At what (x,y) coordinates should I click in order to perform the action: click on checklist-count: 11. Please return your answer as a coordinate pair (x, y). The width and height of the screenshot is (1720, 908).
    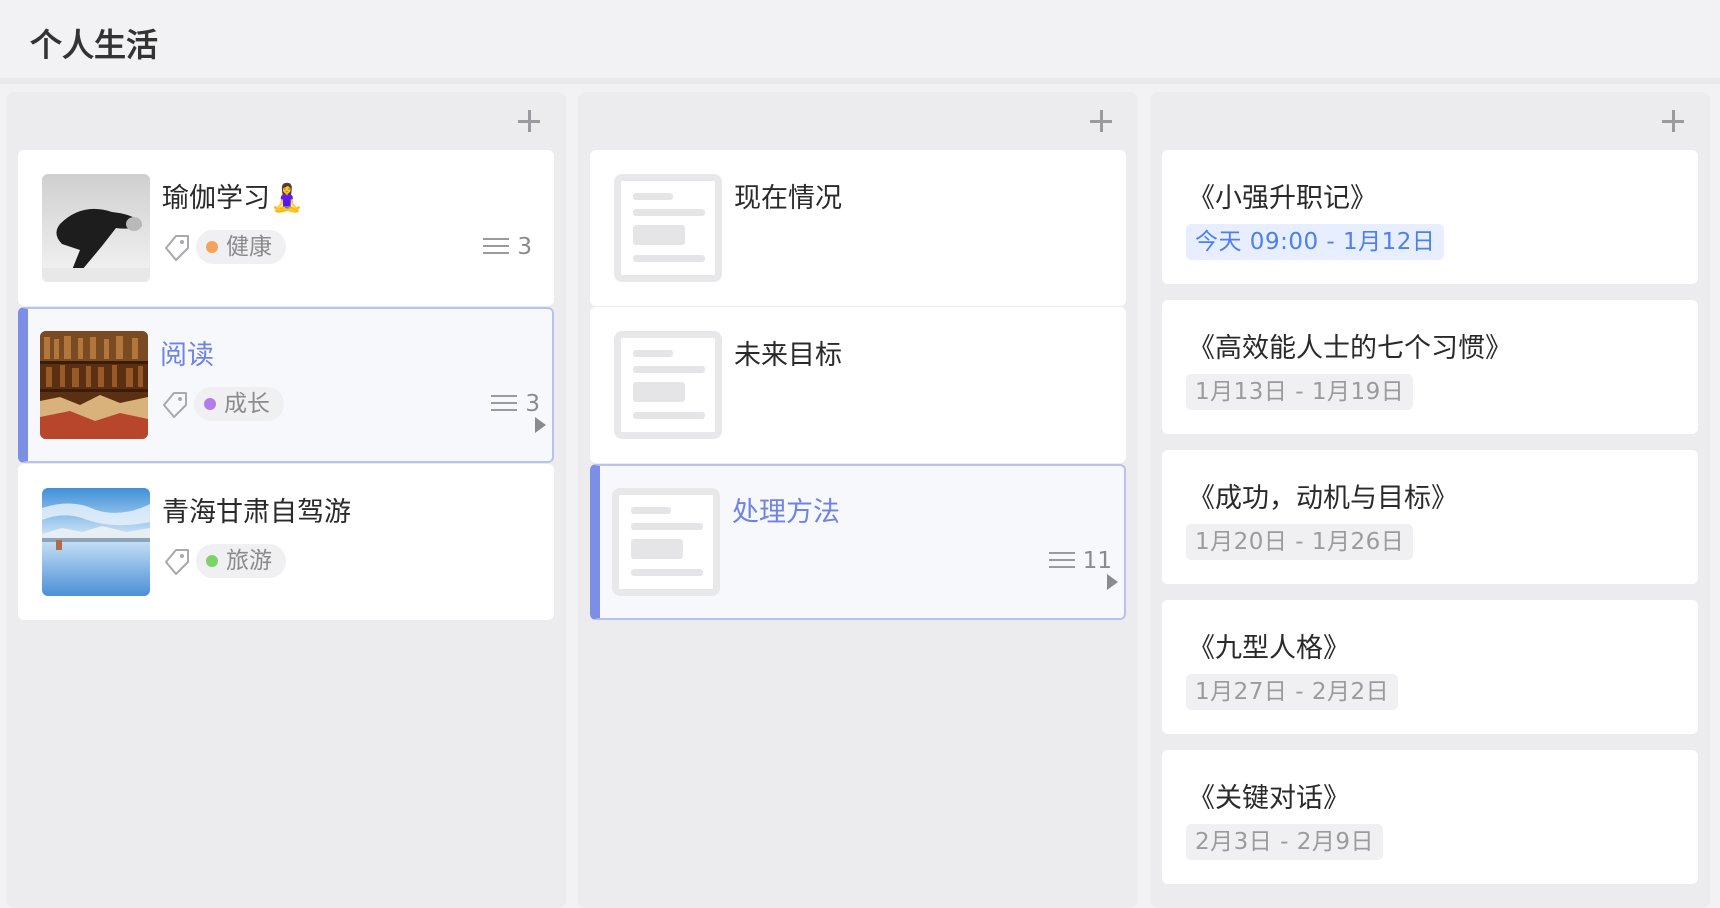
    Looking at the image, I should click on (1080, 561).